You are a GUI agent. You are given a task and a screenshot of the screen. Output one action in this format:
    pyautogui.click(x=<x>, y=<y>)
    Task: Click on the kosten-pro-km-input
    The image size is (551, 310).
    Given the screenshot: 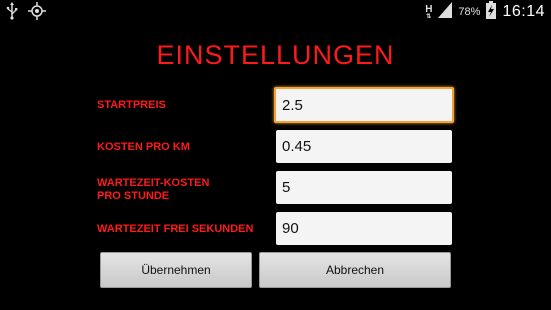 What is the action you would take?
    pyautogui.click(x=364, y=146)
    